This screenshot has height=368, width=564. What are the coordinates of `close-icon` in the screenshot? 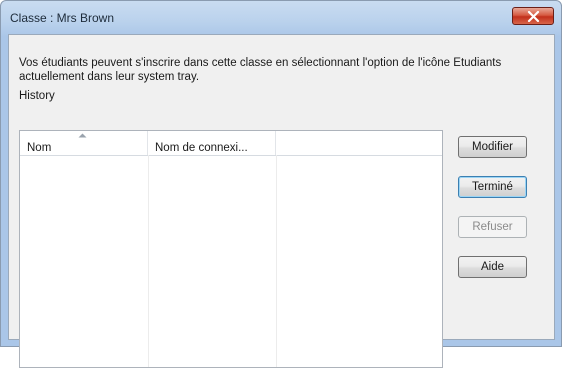 It's located at (533, 16).